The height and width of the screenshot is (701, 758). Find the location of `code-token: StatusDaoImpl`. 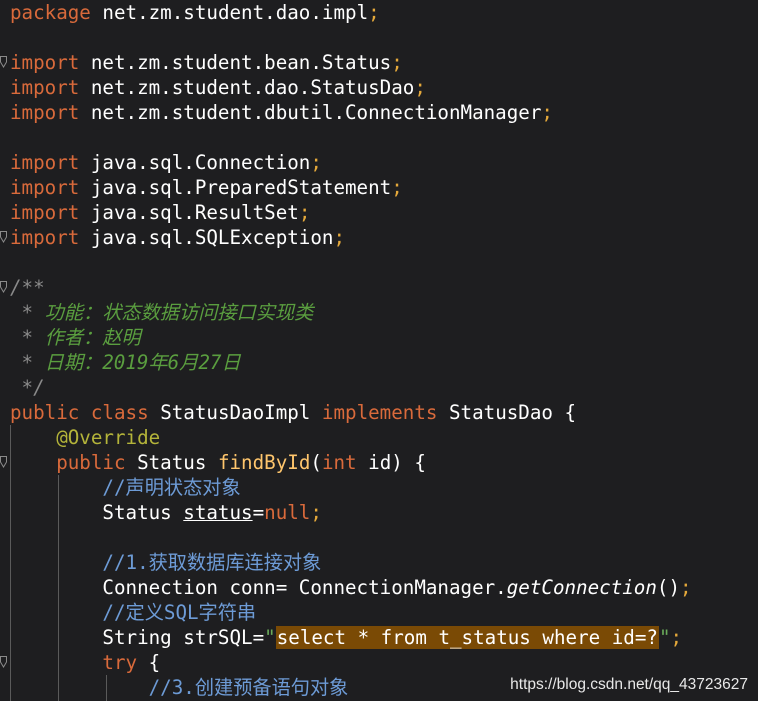

code-token: StatusDaoImpl is located at coordinates (241, 412).